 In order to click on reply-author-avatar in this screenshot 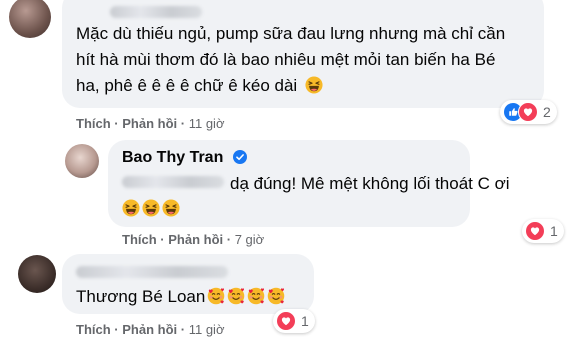, I will do `click(82, 161)`.